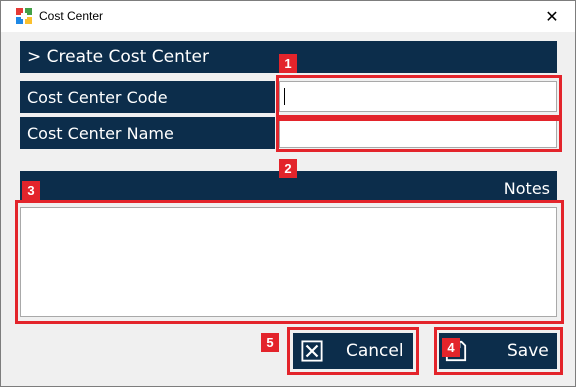 This screenshot has width=576, height=387. I want to click on form-header-text: > Create Cost Center, so click(118, 57).